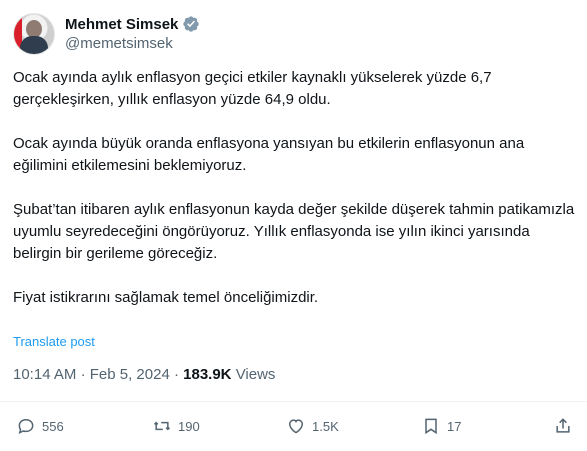  Describe the element at coordinates (293, 401) in the screenshot. I see `divider` at that location.